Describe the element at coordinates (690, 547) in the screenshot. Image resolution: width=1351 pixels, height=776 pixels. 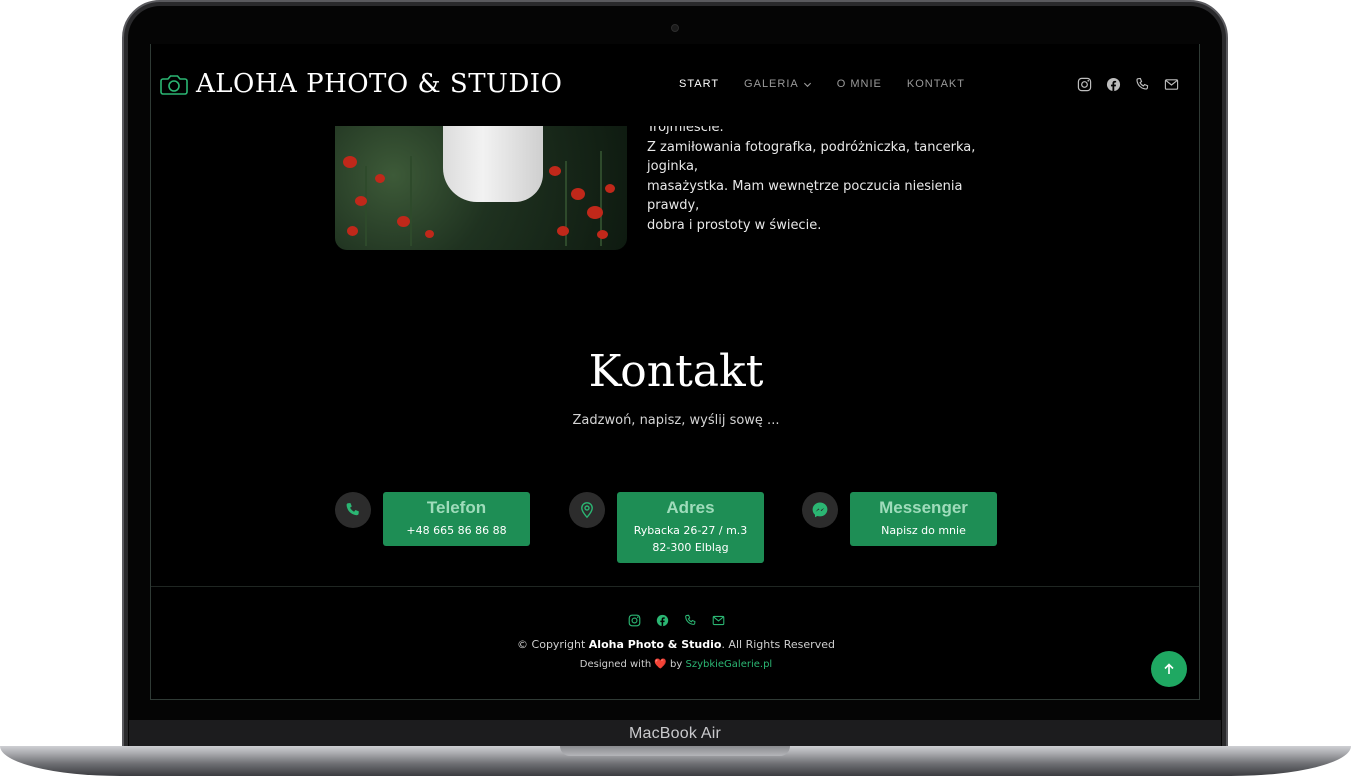
I see `address-city: 82-300 Elbląg` at that location.